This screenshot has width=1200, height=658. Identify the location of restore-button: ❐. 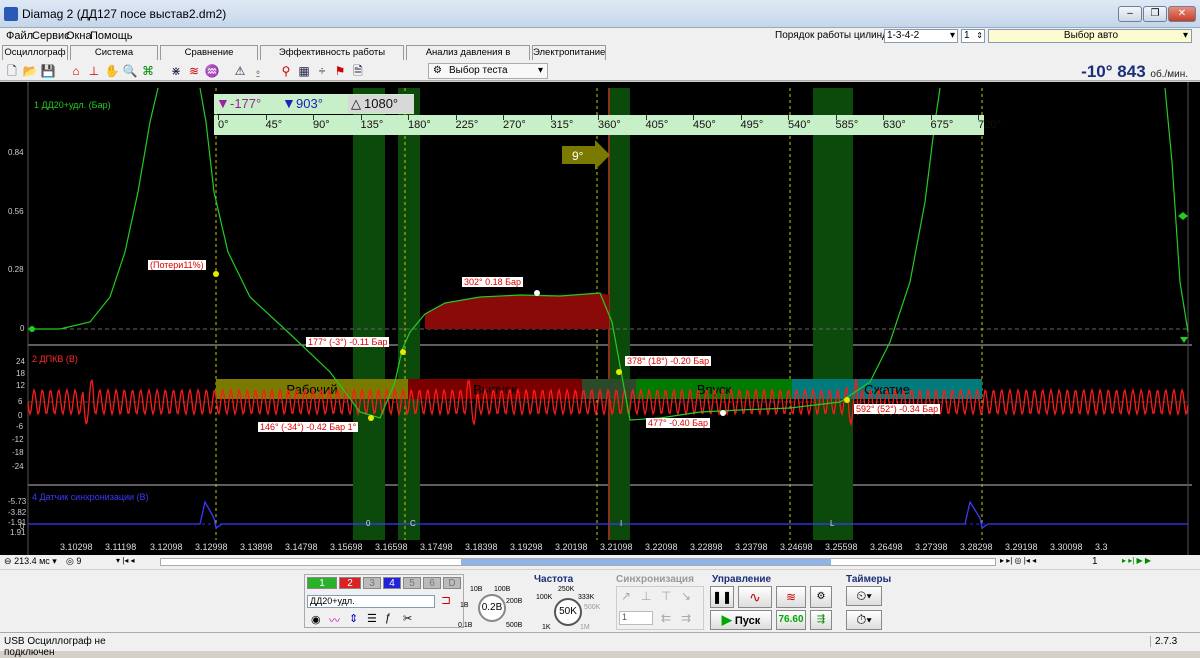
(1155, 14).